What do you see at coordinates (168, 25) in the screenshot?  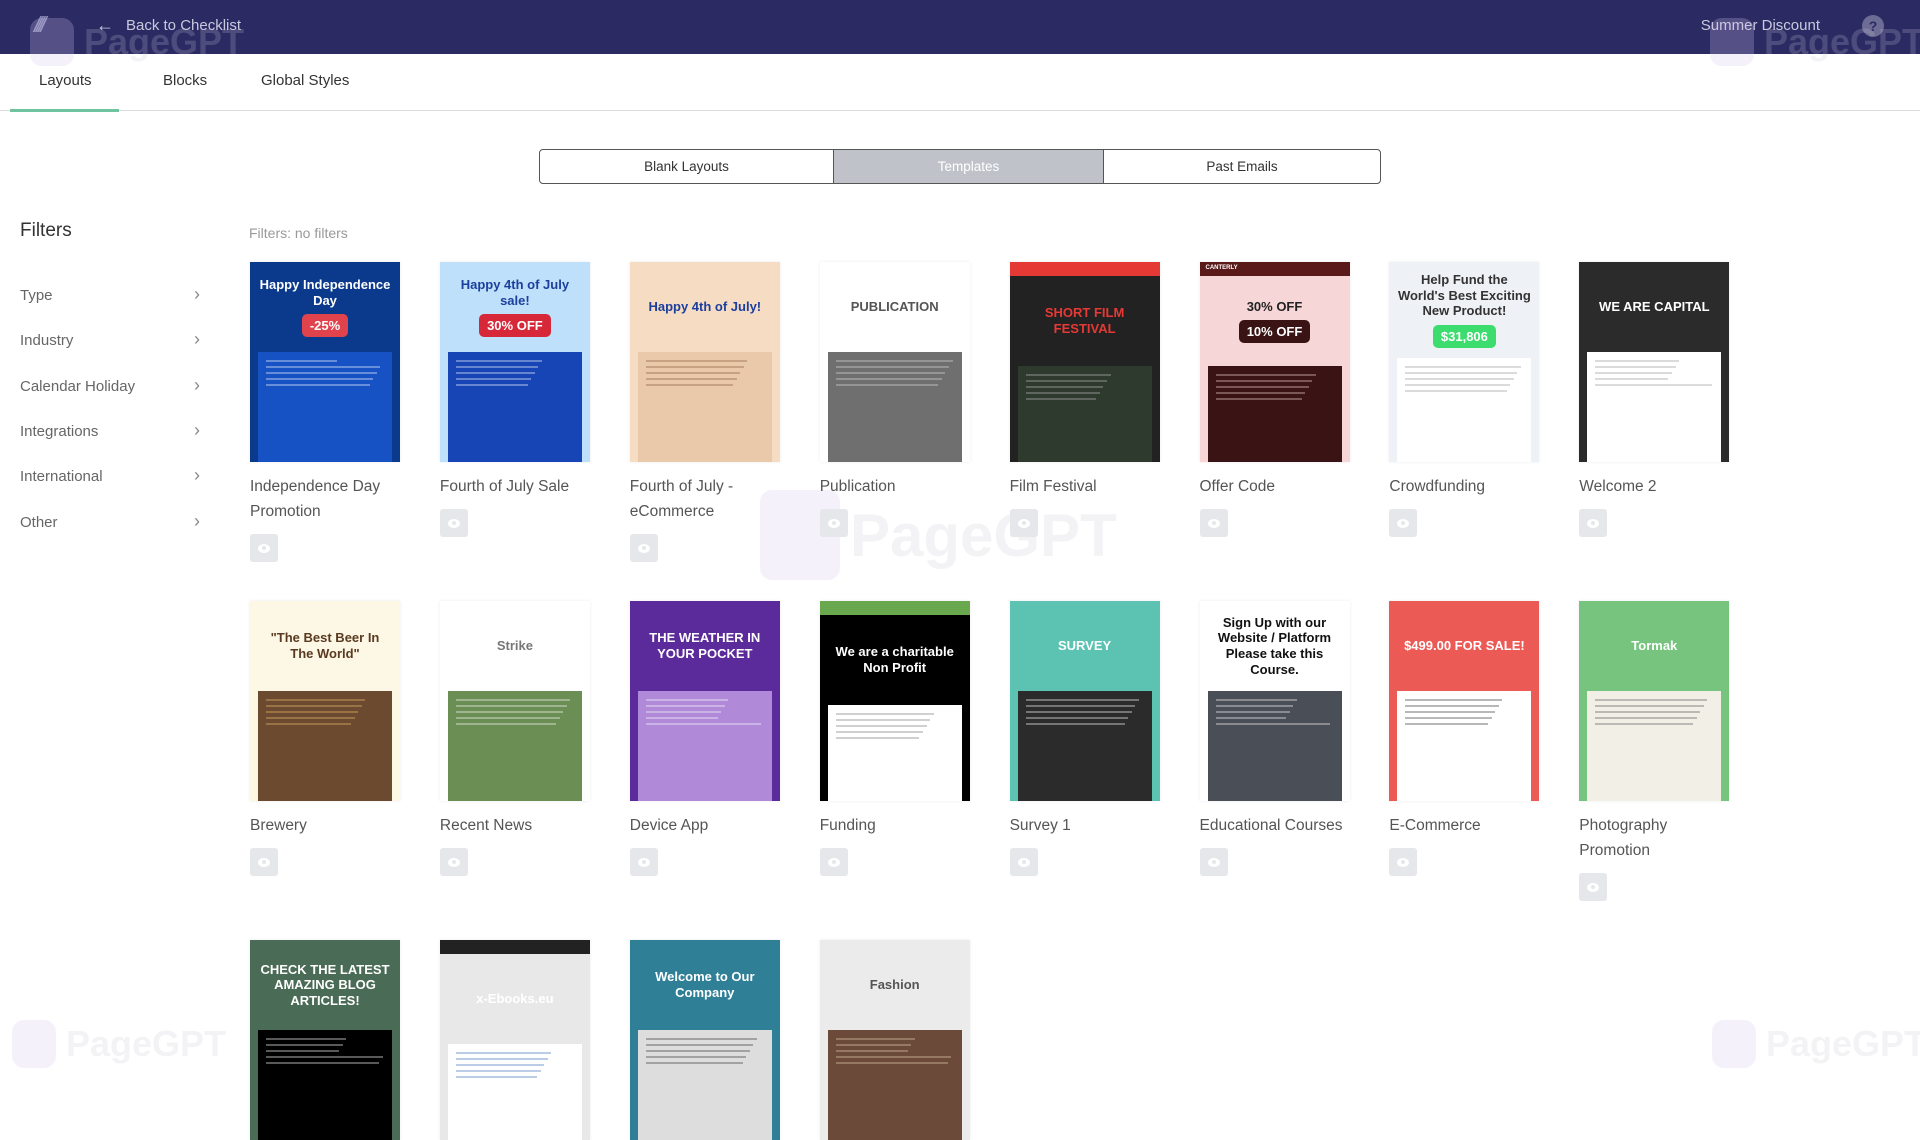 I see `back-to-checklist-link: ← Back to Checklist` at bounding box center [168, 25].